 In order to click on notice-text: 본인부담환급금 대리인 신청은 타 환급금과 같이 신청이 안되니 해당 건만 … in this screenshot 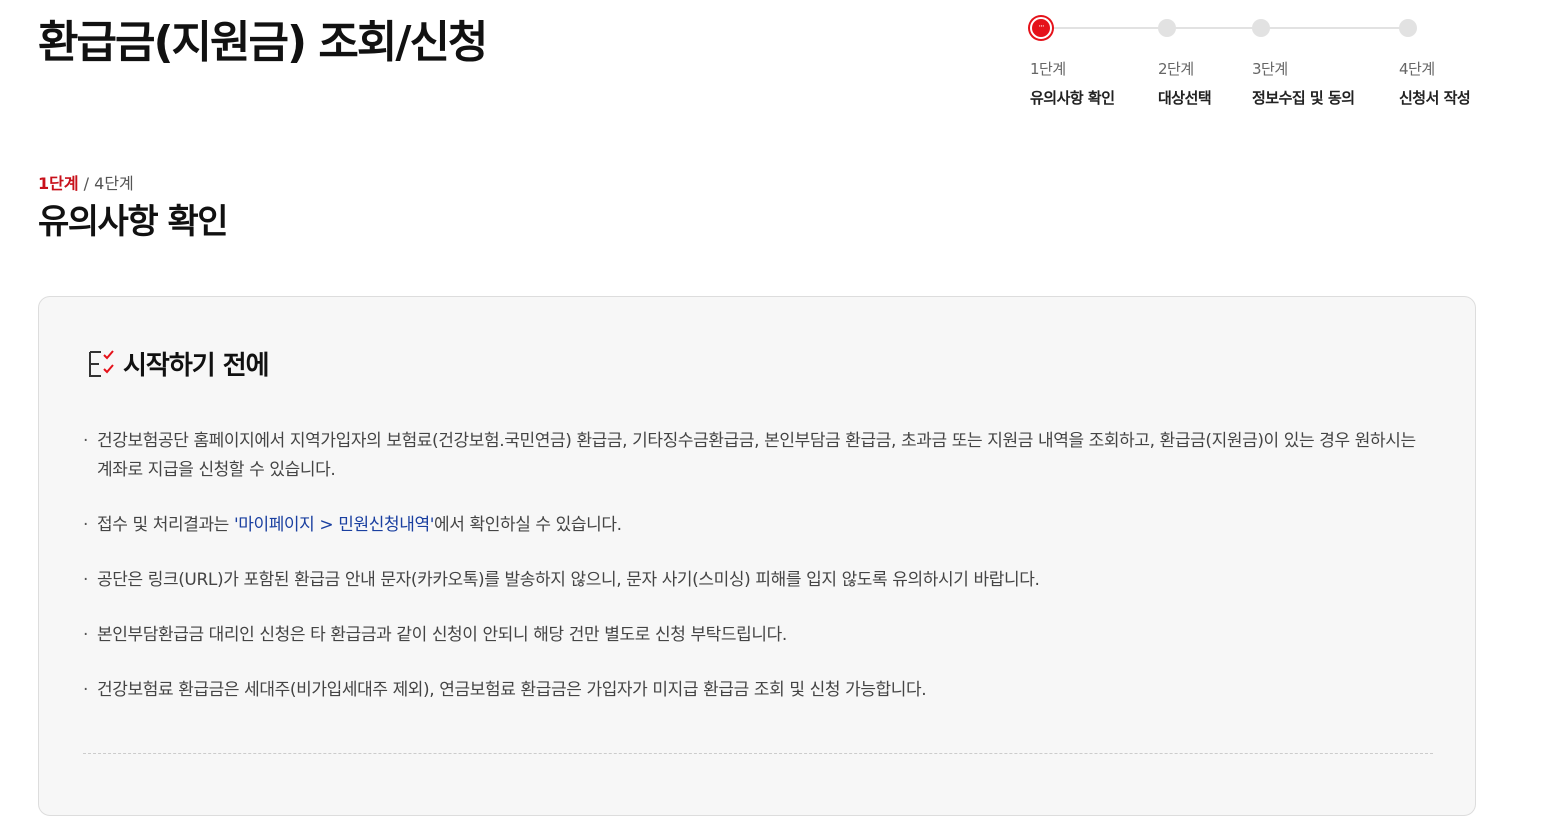, I will do `click(442, 635)`.